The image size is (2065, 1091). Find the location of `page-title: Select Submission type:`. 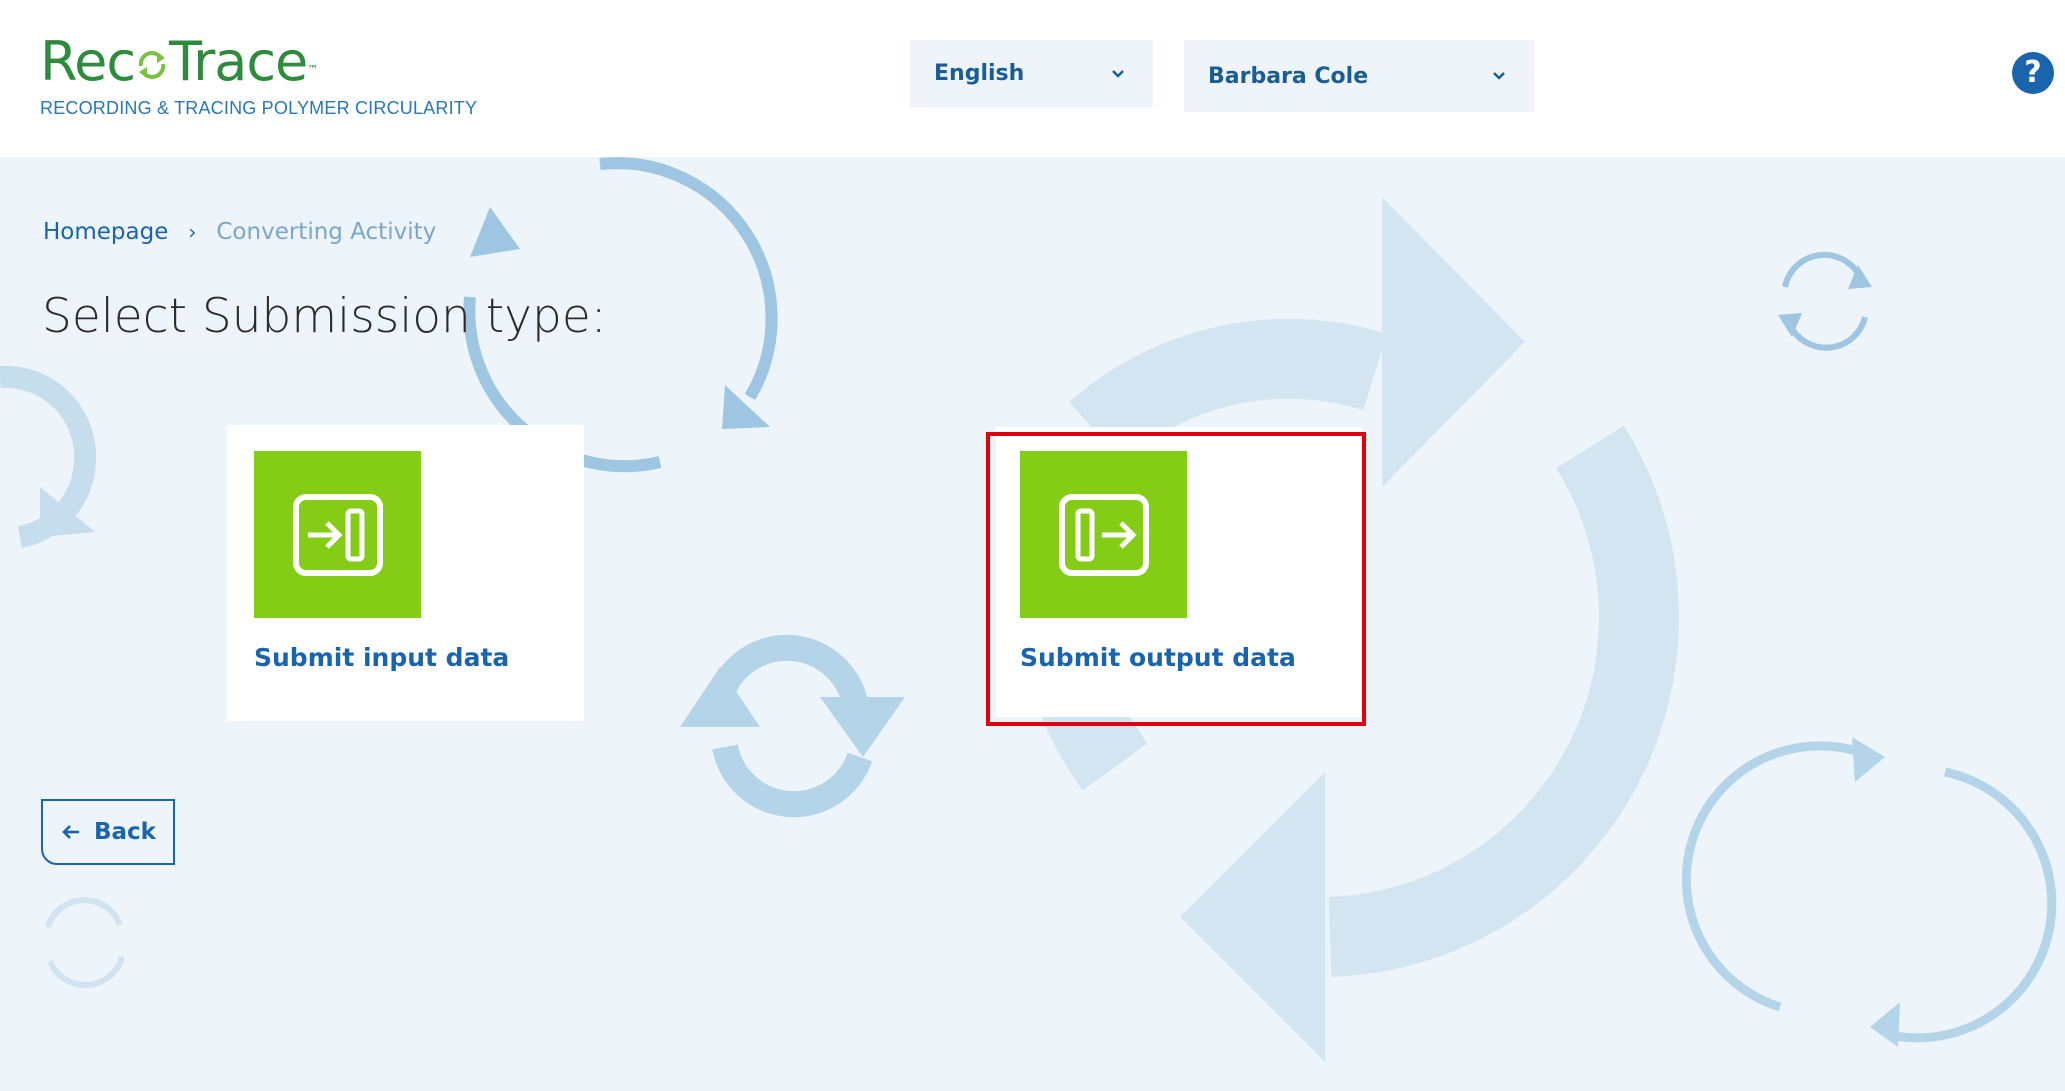

page-title: Select Submission type: is located at coordinates (324, 316).